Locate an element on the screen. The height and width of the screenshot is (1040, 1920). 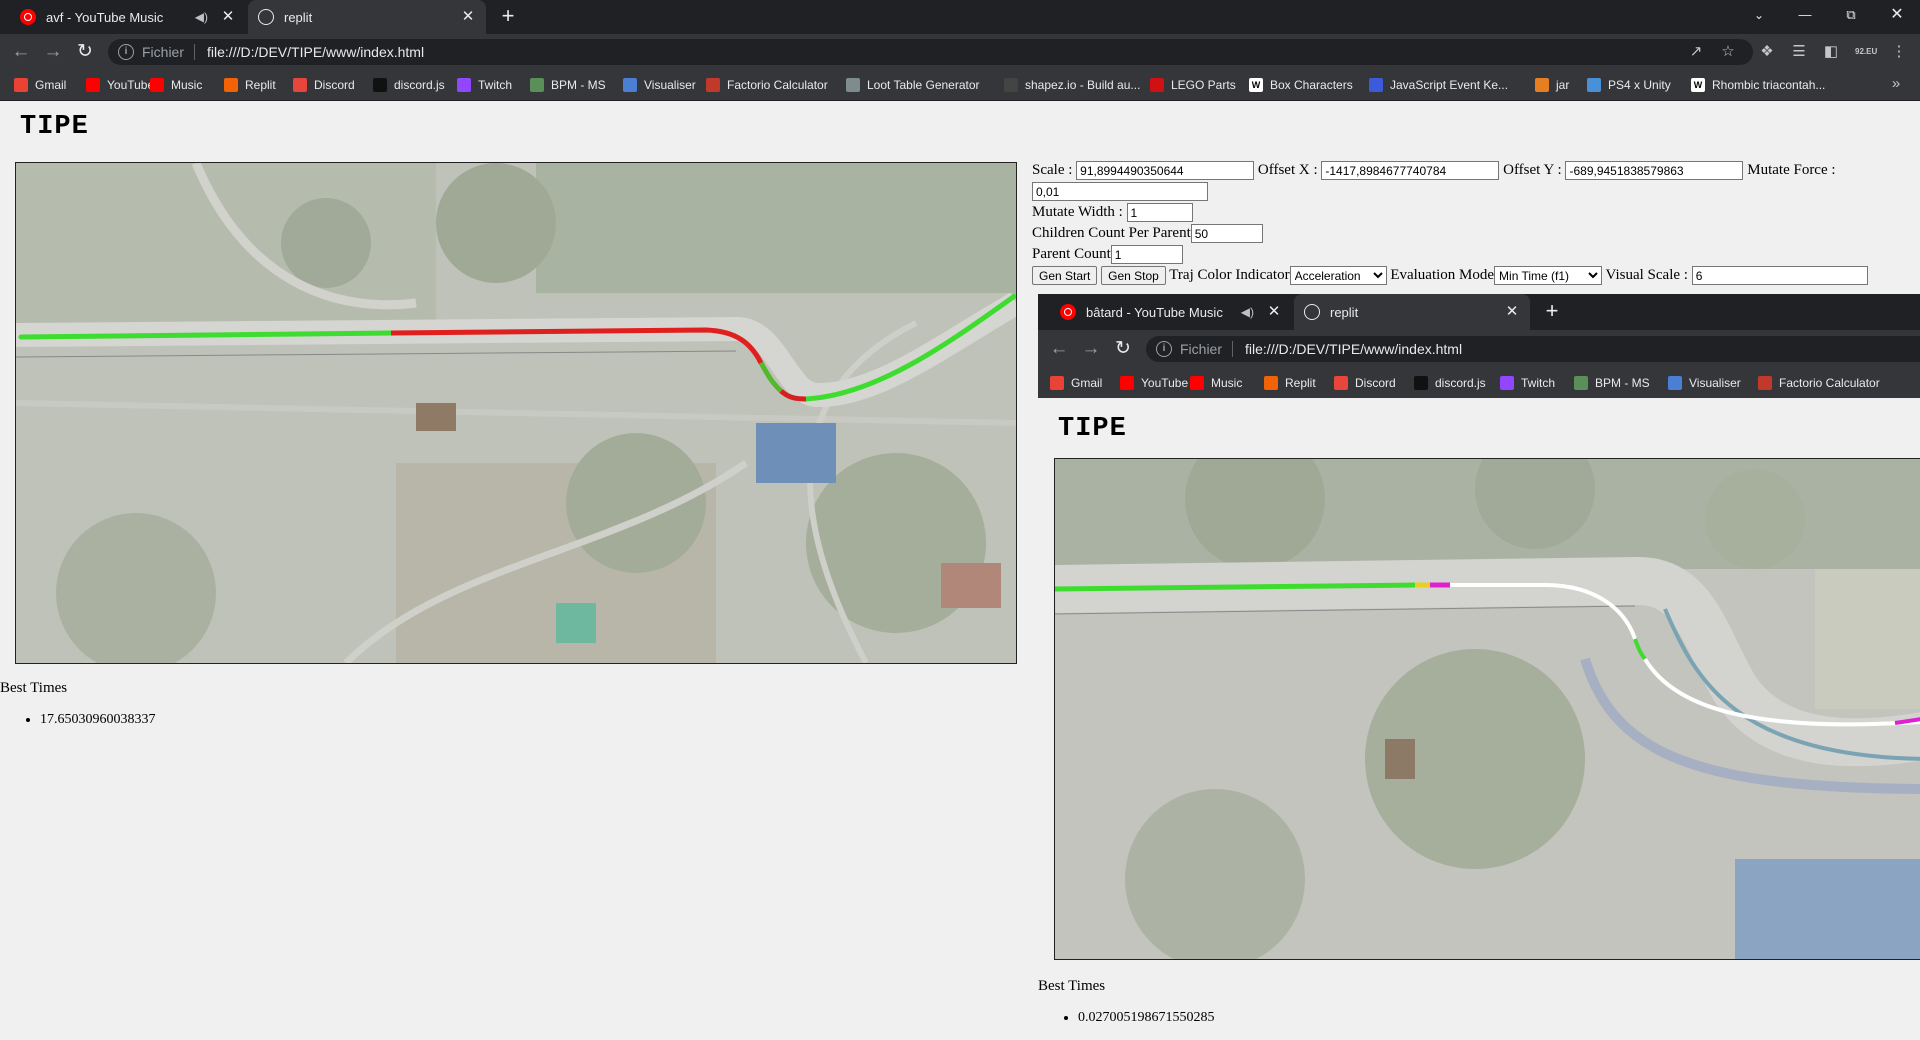
best-time-item: 17.65030960038337 is located at coordinates (98, 720).